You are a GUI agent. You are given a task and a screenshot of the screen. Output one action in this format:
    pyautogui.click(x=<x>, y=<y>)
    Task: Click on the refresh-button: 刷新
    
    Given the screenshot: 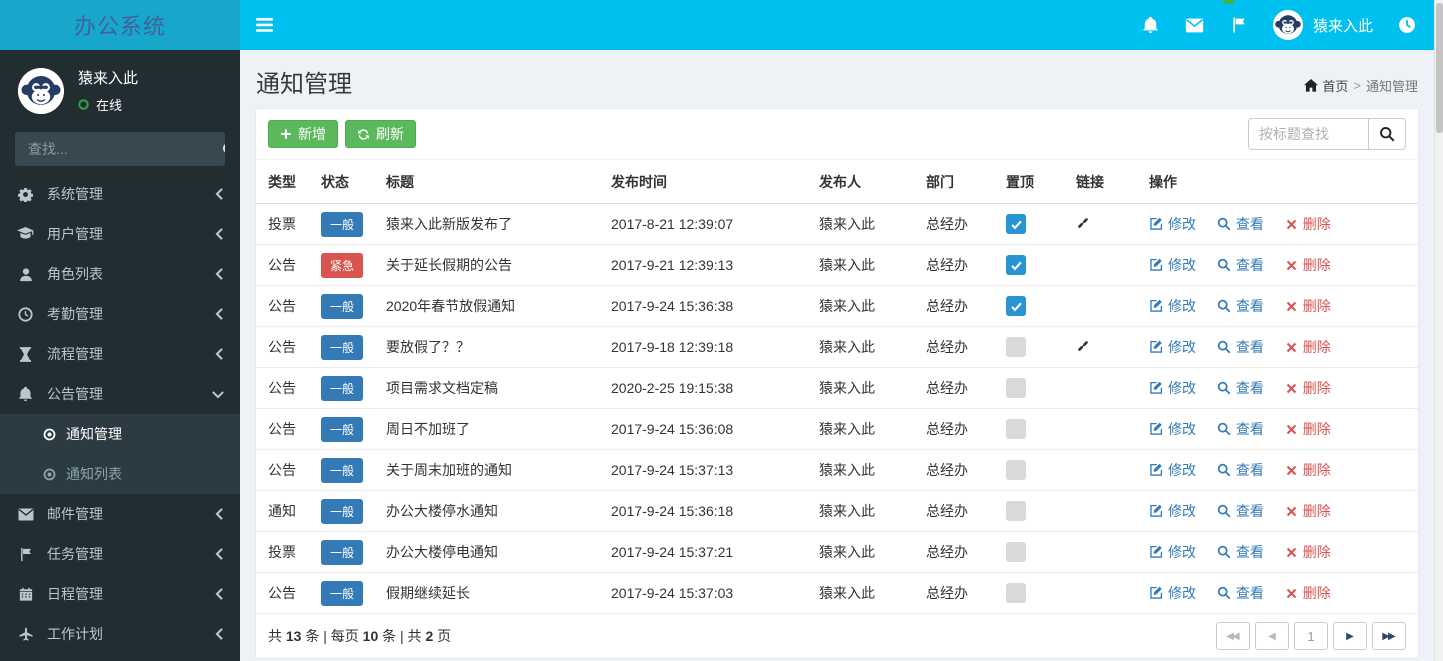 What is the action you would take?
    pyautogui.click(x=380, y=134)
    